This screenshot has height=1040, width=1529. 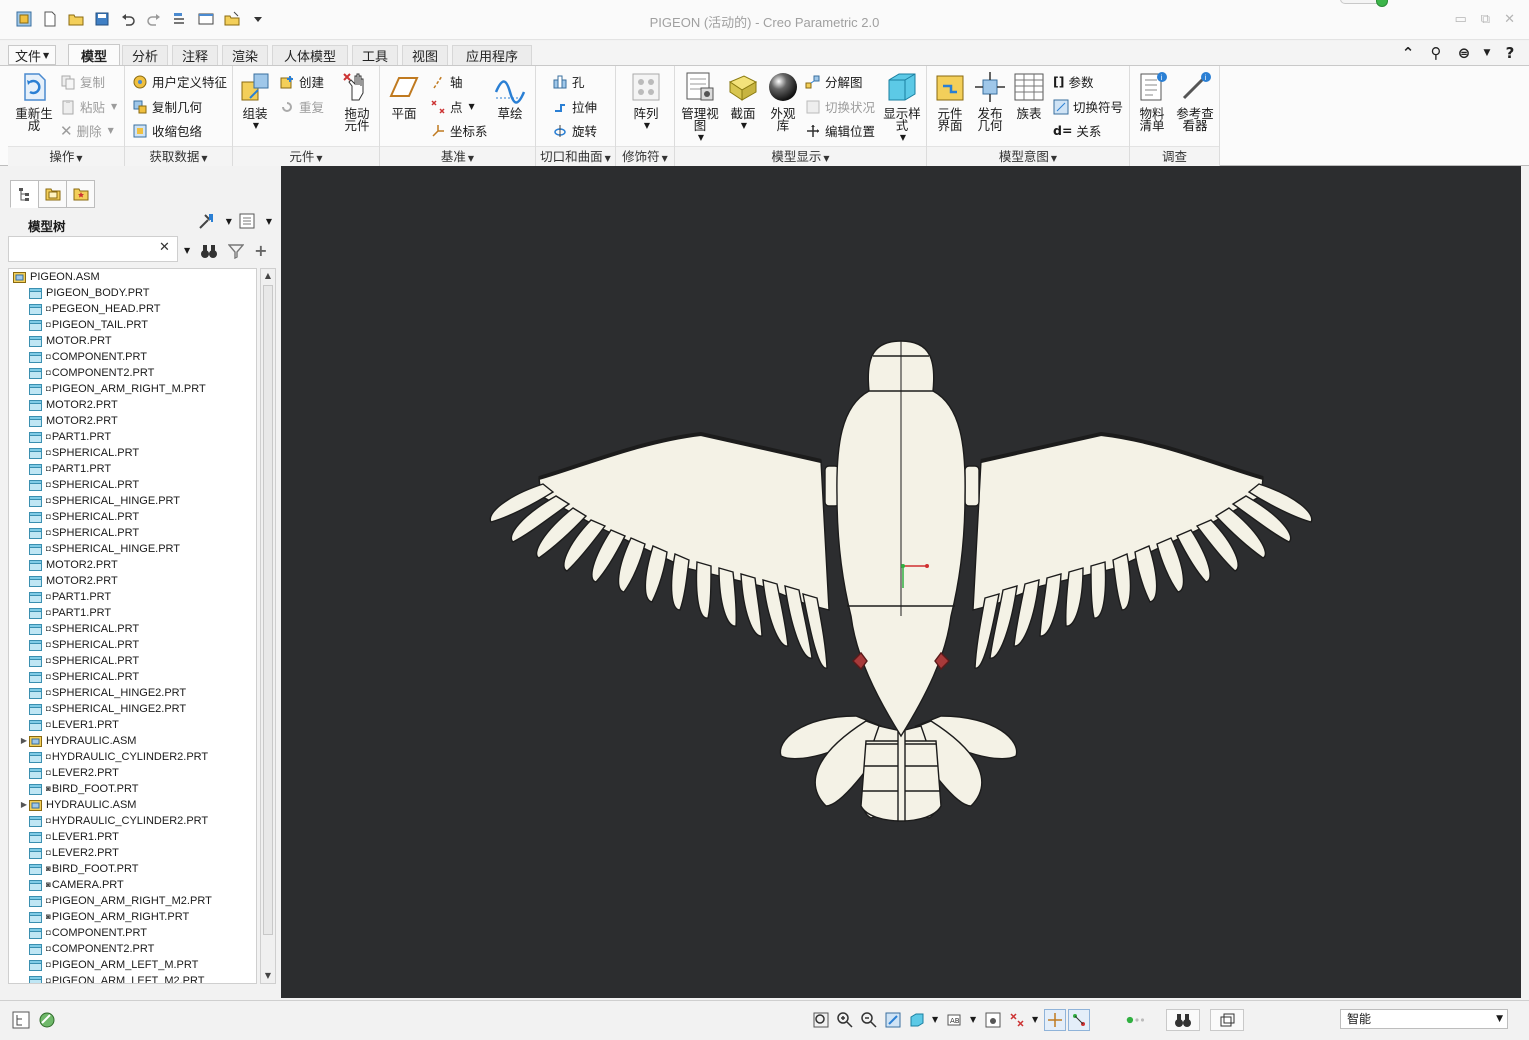 I want to click on datum-display-dropdown-icon: ▼, so click(x=1035, y=1019).